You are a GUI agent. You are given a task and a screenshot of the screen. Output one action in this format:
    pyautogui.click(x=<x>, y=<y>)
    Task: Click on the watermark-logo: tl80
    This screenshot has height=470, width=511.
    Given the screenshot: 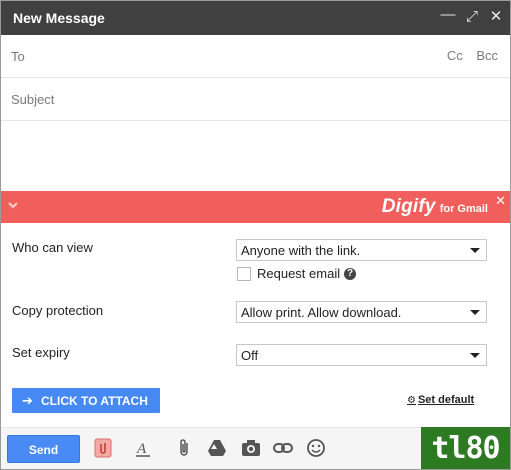 What is the action you would take?
    pyautogui.click(x=465, y=448)
    